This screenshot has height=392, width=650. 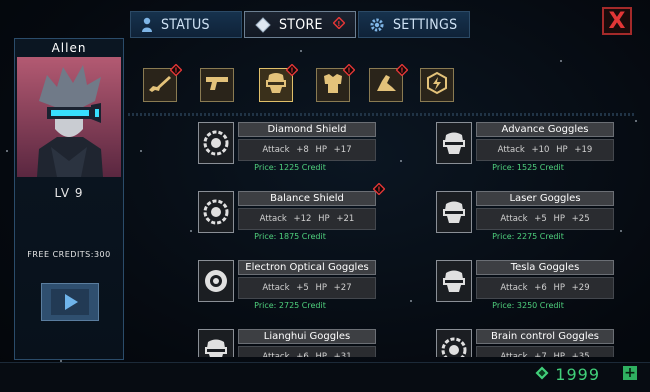 I want to click on credit-balance: 1999, so click(x=567, y=374).